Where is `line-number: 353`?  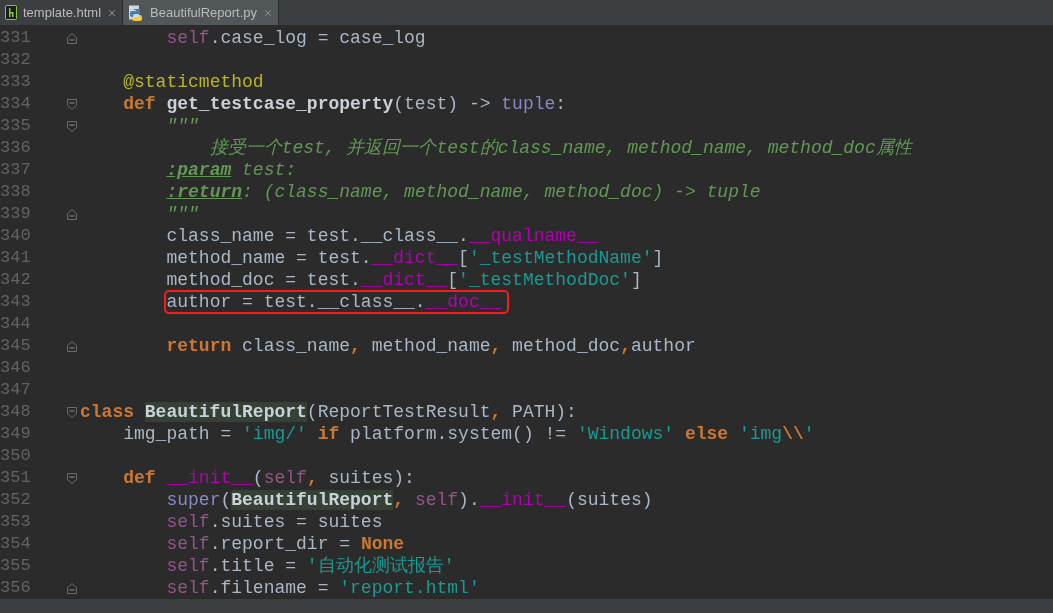
line-number: 353 is located at coordinates (16, 522).